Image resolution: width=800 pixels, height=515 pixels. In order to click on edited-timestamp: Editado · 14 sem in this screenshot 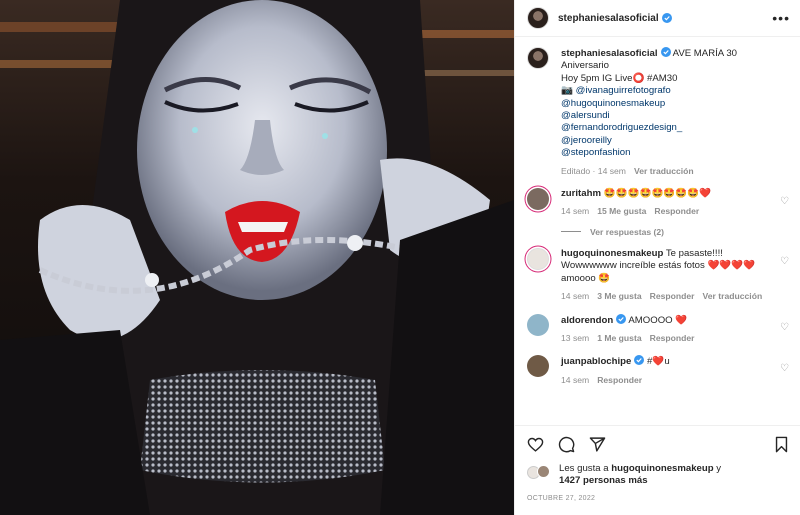, I will do `click(593, 171)`.